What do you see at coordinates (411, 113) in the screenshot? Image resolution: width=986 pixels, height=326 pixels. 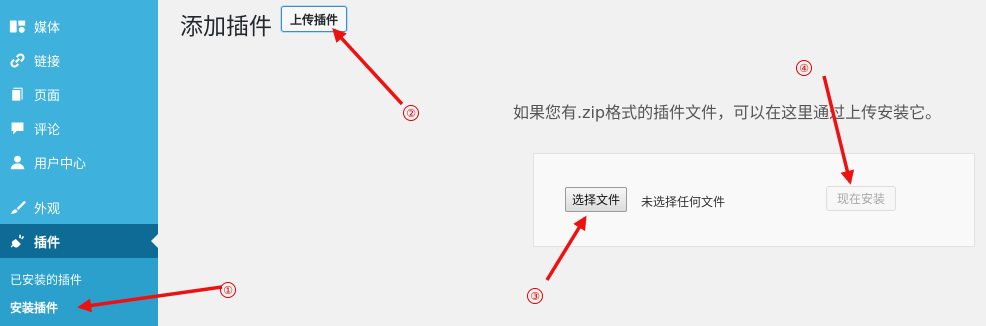 I see `annotation-label-2: ②` at bounding box center [411, 113].